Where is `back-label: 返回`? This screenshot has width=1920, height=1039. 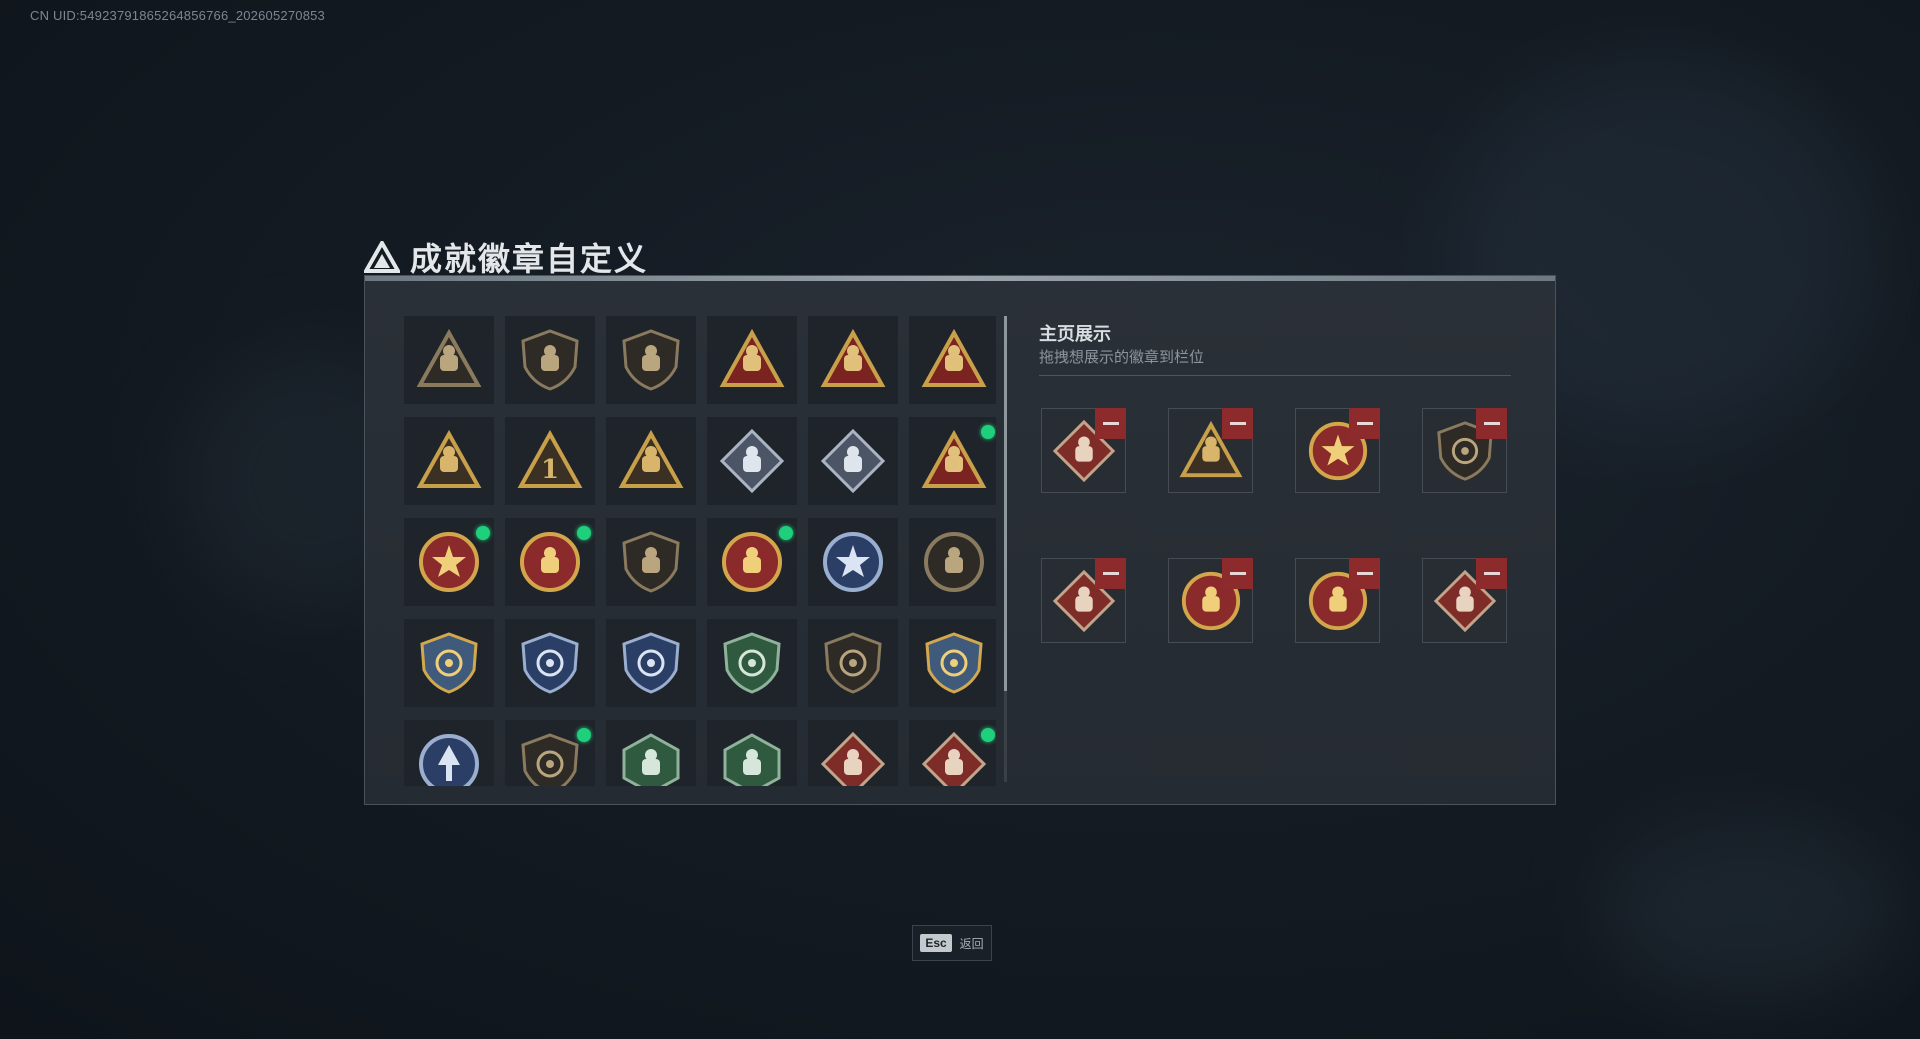 back-label: 返回 is located at coordinates (971, 943).